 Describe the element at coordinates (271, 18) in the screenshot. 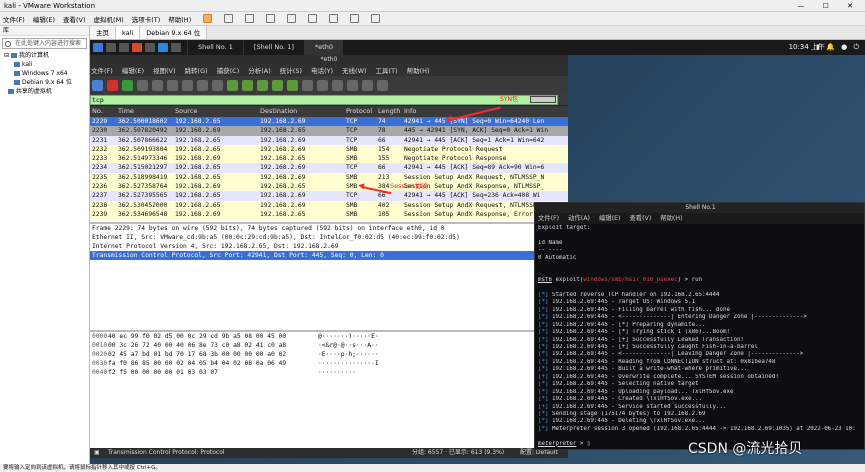

I see `revert-icon` at that location.